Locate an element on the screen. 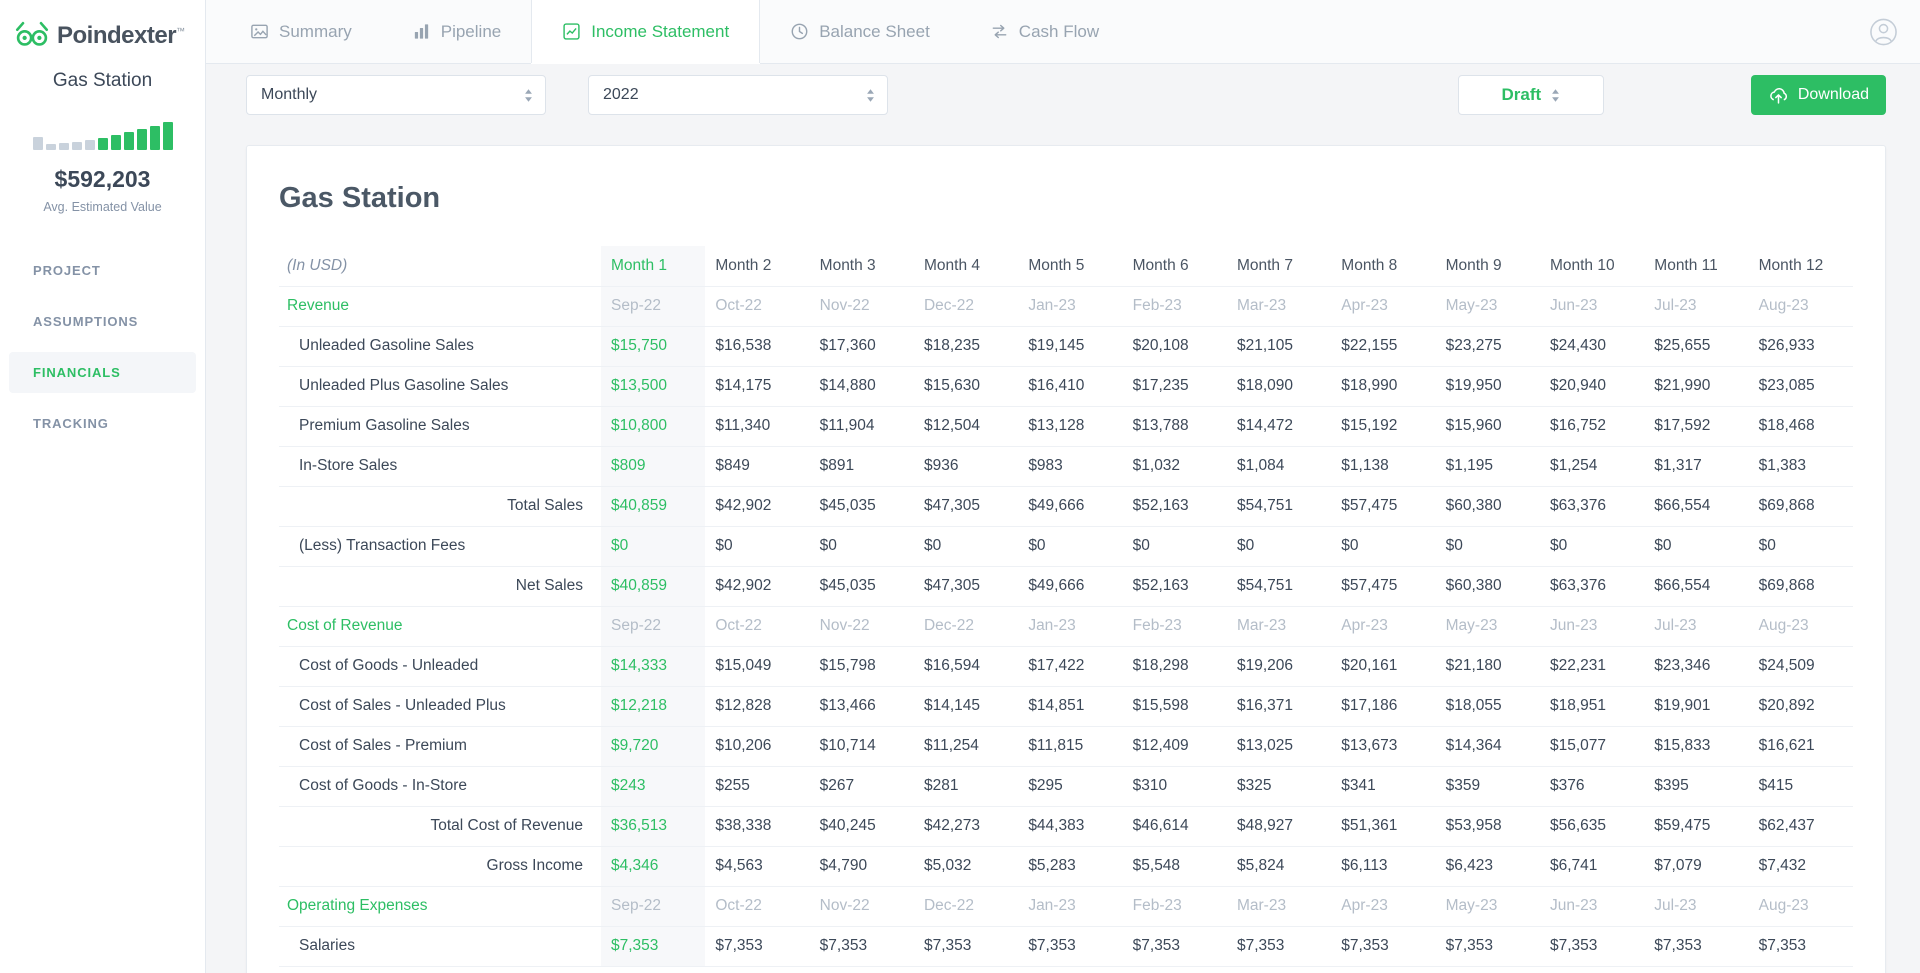 Image resolution: width=1920 pixels, height=973 pixels. value-cell: $63,376 is located at coordinates (1592, 506).